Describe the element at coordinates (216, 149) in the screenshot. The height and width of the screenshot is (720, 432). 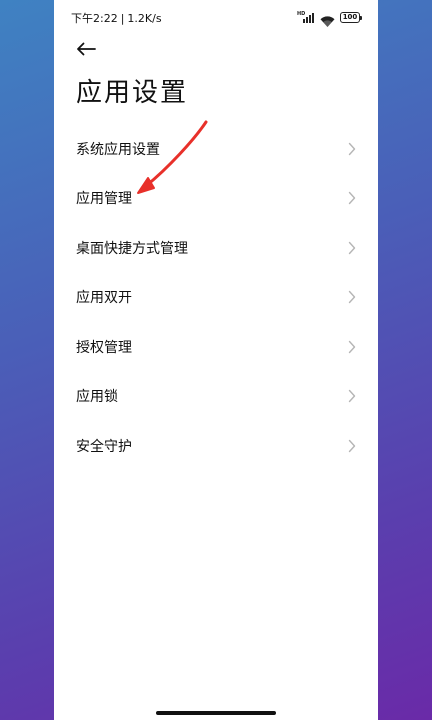
I see `settings-item-system-app-settings: 系统应用设置` at that location.